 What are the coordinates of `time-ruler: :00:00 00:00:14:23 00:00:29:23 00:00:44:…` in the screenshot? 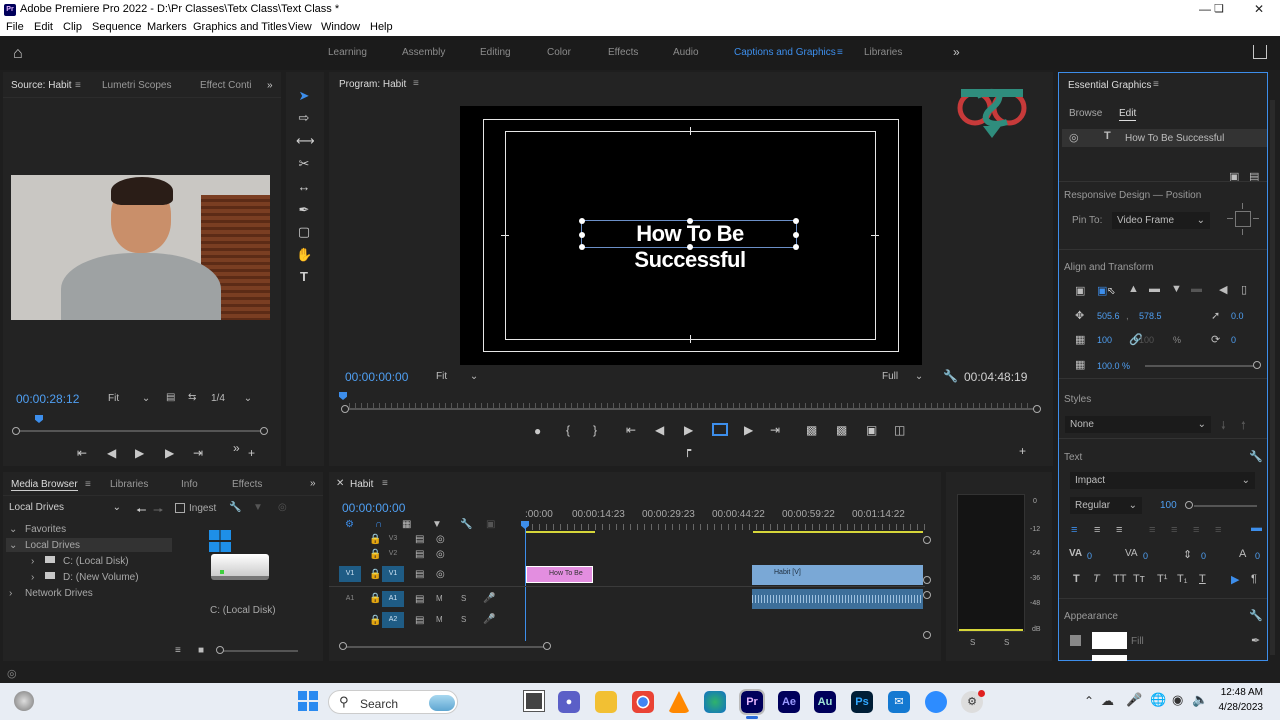 It's located at (725, 516).